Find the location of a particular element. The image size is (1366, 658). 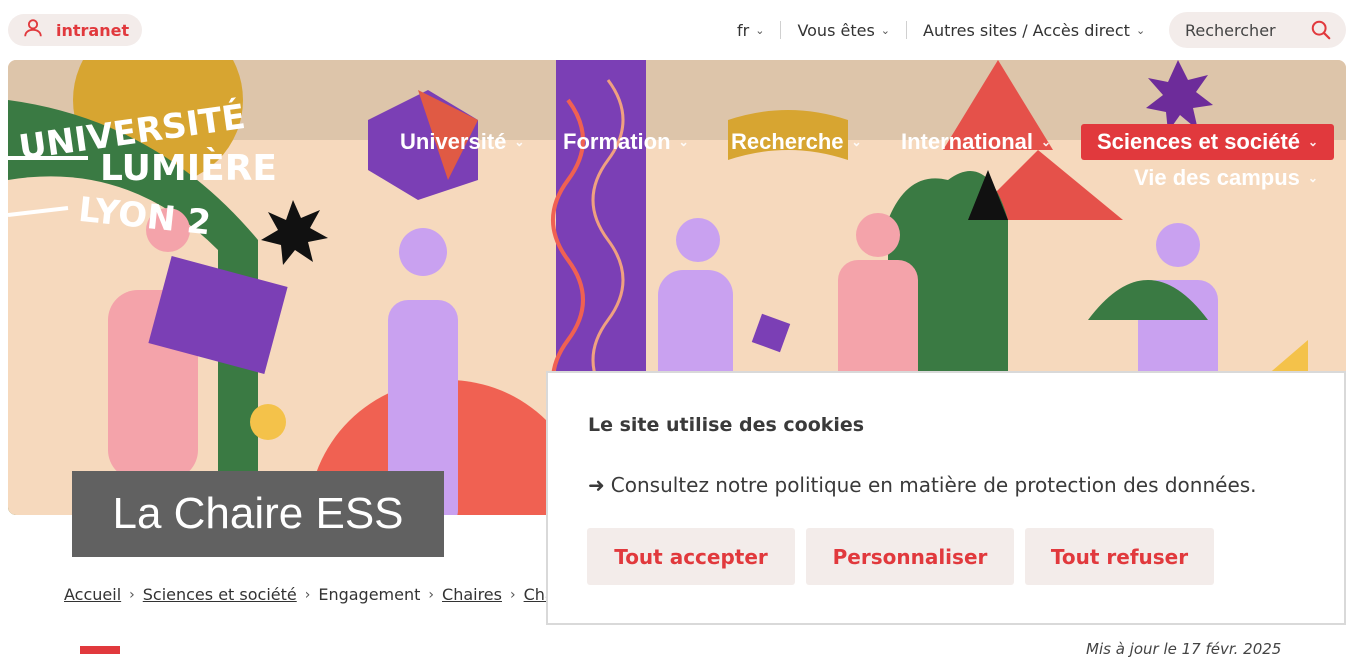

customize-button: Personnaliser is located at coordinates (910, 556).